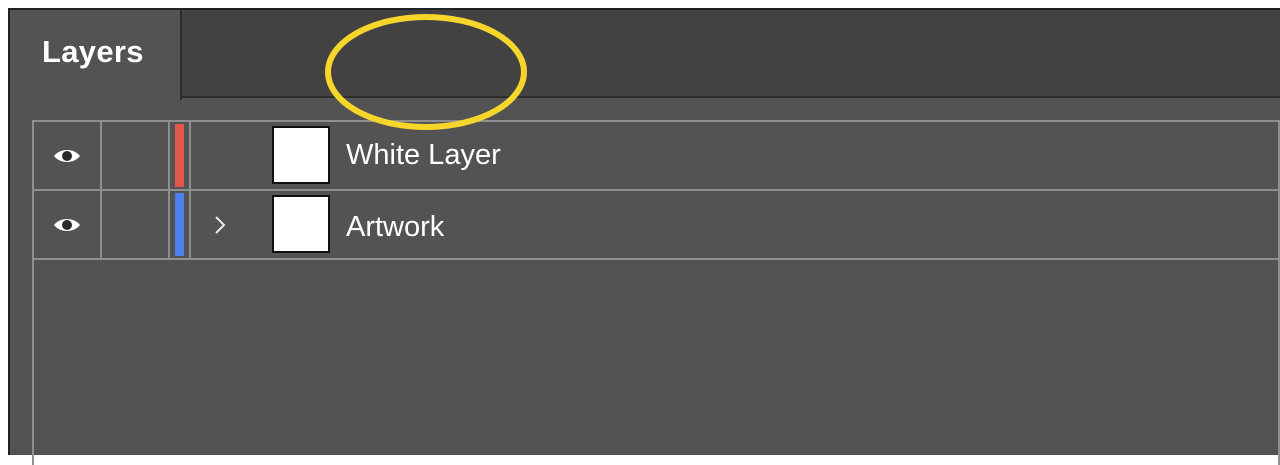  I want to click on chevron-right-icon, so click(220, 224).